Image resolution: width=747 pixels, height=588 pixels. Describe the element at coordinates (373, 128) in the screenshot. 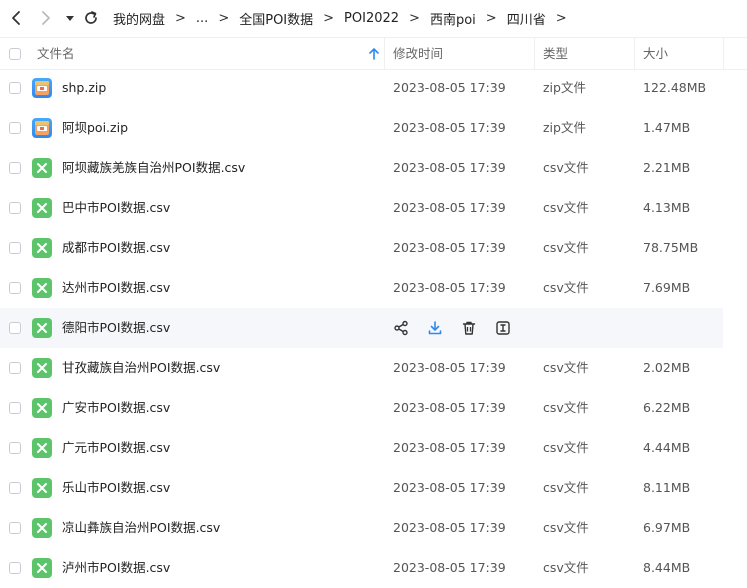

I see `table-row: 阿坝poi.zip 2023-08-05 17:39 zip文件 1.47MB` at that location.